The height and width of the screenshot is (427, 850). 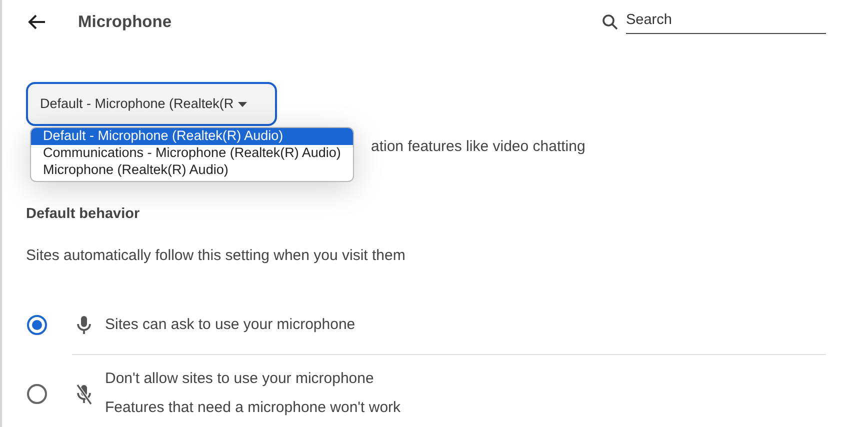 What do you see at coordinates (242, 104) in the screenshot?
I see `caret-icon` at bounding box center [242, 104].